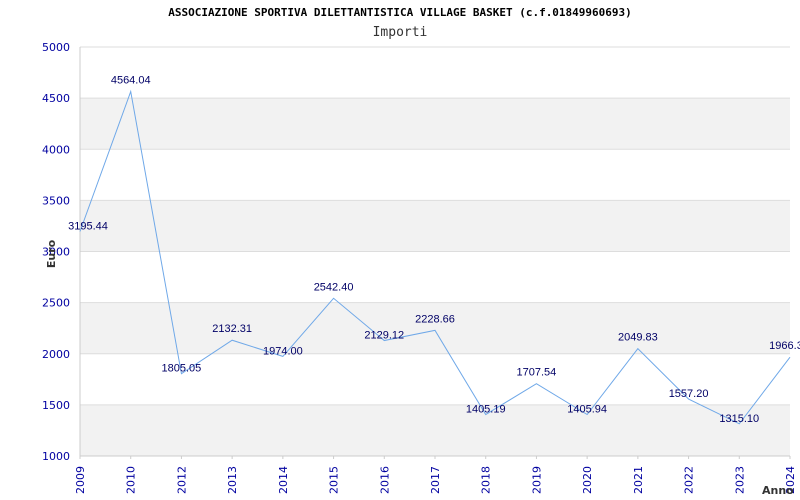 The height and width of the screenshot is (500, 800). Describe the element at coordinates (131, 480) in the screenshot. I see `x-tick-label: 2010` at that location.